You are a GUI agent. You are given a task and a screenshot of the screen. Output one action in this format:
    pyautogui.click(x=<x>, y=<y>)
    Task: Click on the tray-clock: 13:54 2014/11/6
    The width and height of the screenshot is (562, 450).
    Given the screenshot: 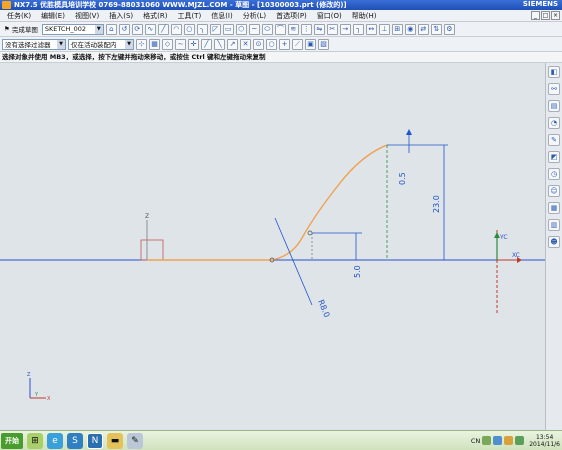 What is the action you would take?
    pyautogui.click(x=544, y=441)
    